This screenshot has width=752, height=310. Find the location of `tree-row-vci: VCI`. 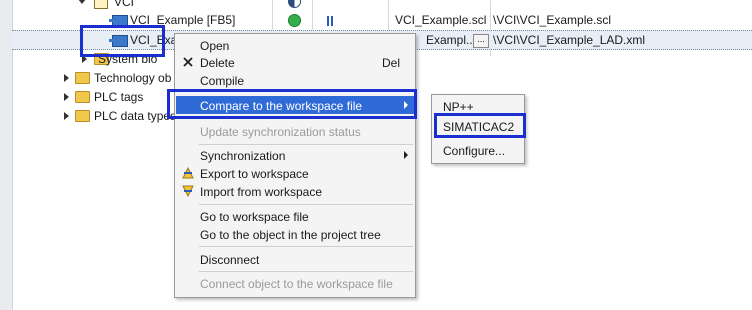

tree-row-vci: VCI is located at coordinates (382, 5).